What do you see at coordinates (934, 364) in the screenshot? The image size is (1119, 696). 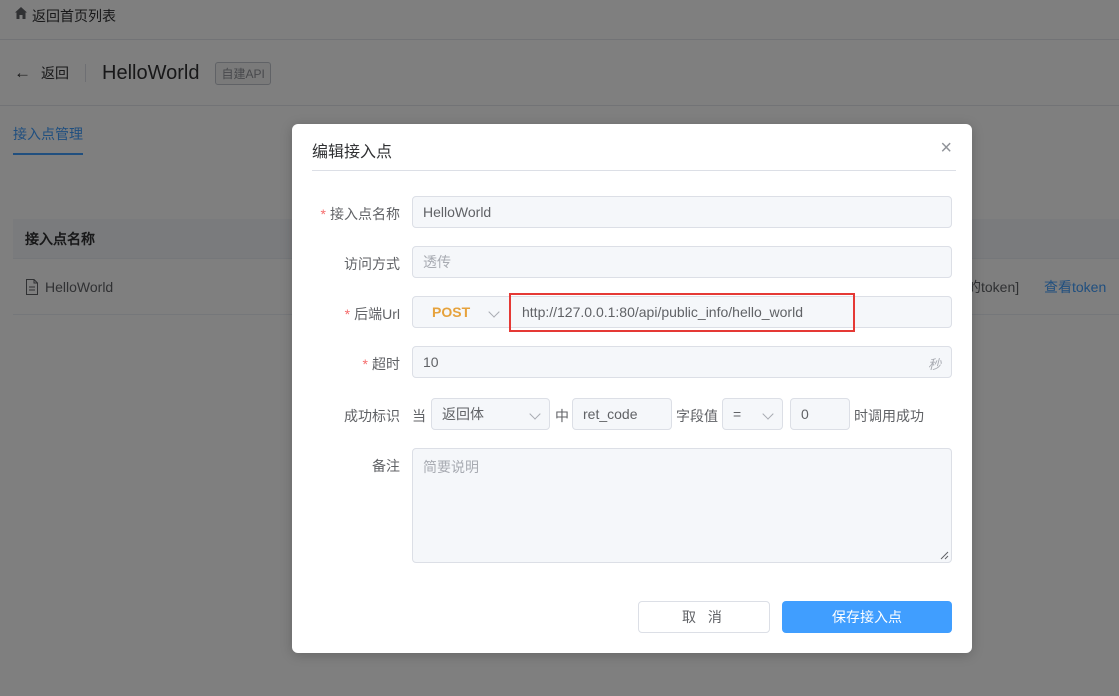 I see `timeout-unit: 秒` at bounding box center [934, 364].